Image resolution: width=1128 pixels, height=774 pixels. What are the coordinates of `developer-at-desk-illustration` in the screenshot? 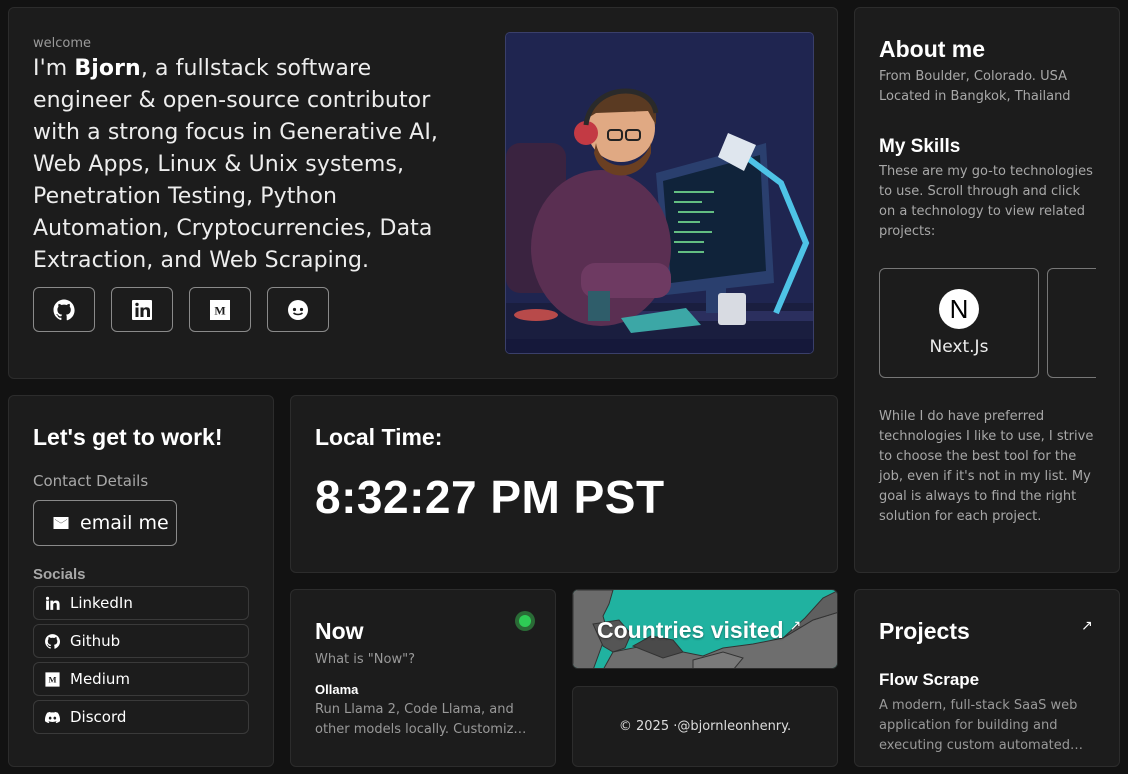 It's located at (659, 193).